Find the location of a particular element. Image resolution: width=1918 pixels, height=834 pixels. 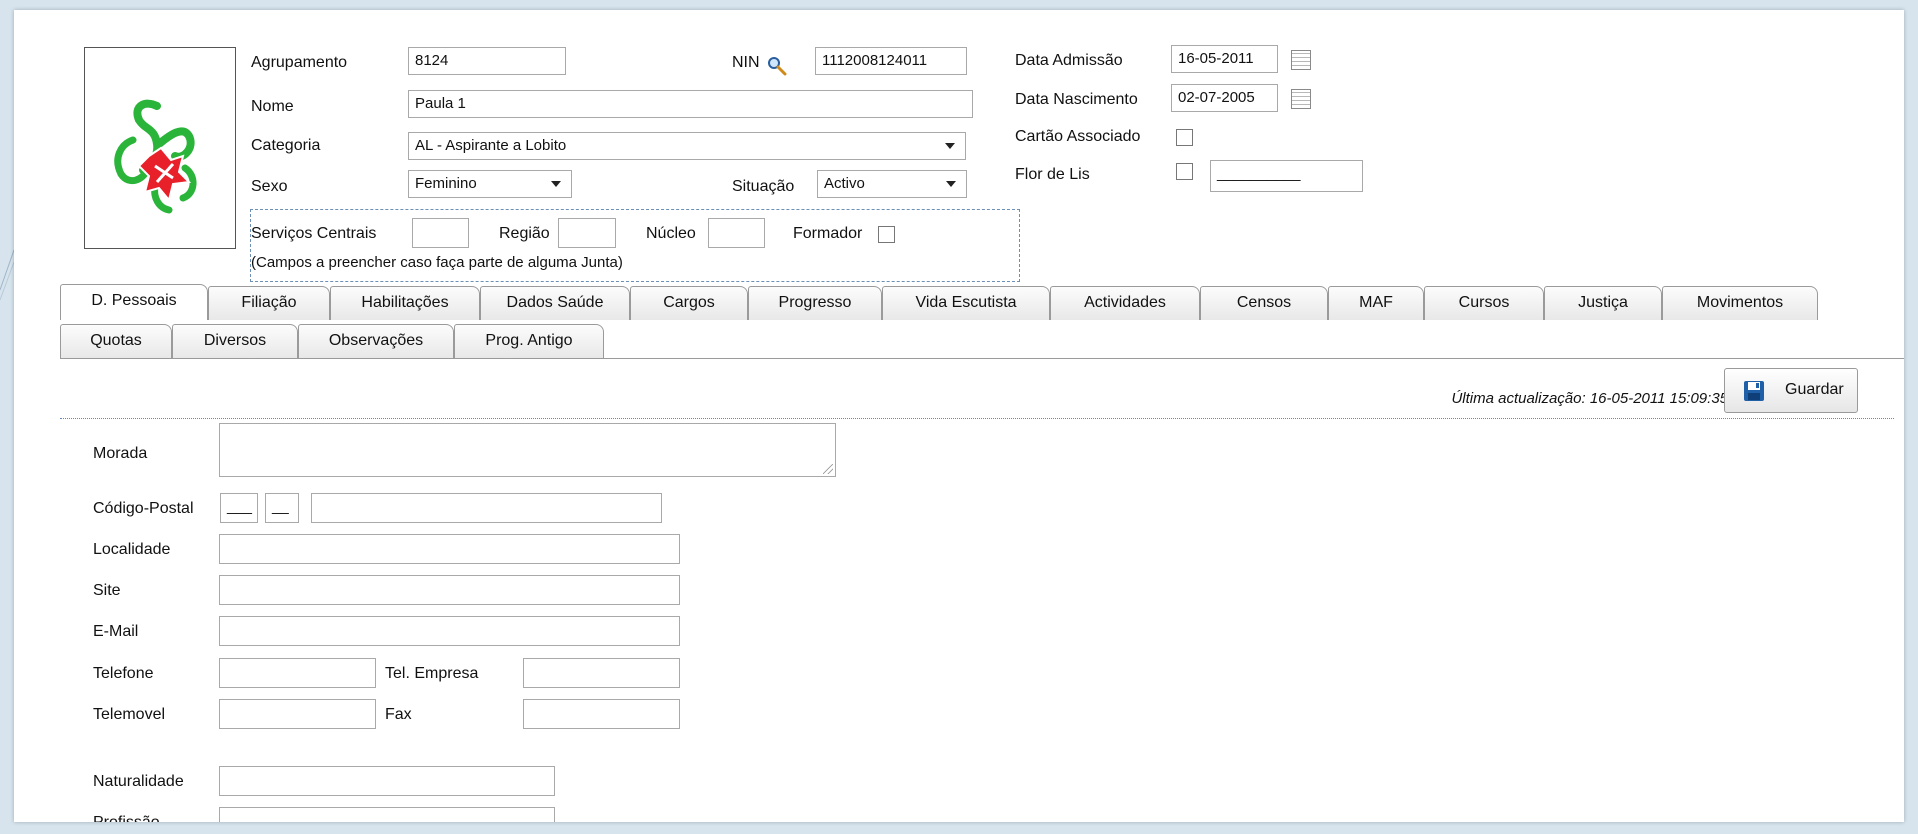

tab-habilitacoes: Habilitações is located at coordinates (405, 303).